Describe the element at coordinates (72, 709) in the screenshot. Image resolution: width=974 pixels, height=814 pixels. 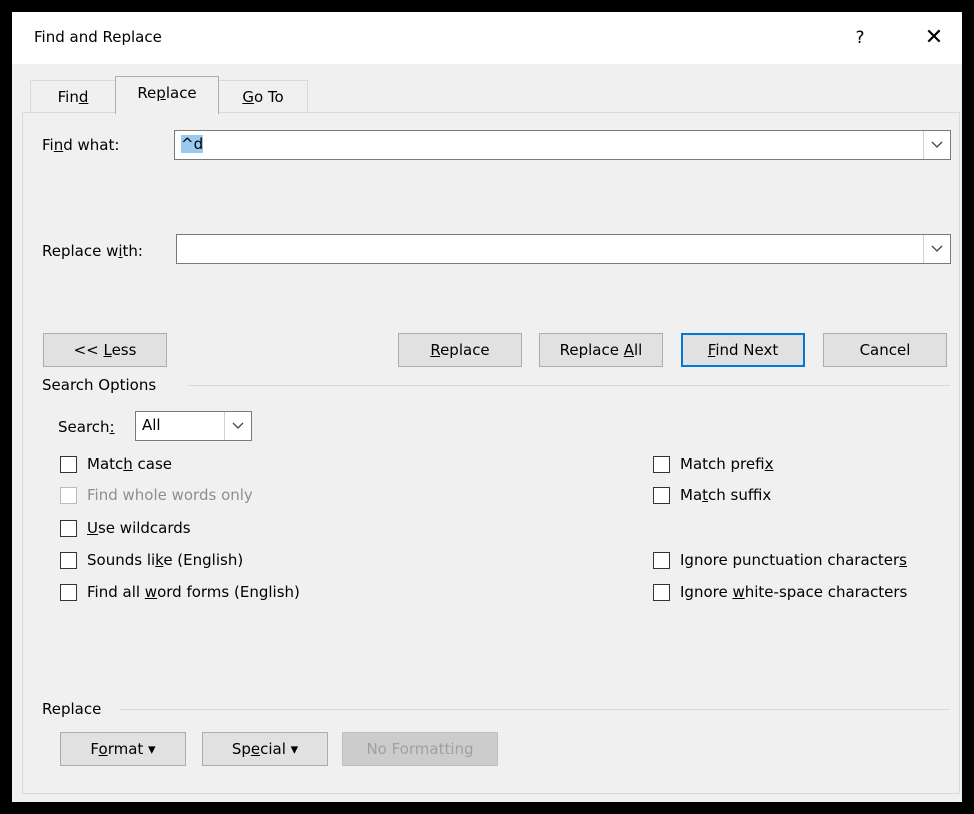
I see `replace-section-heading: Replace` at that location.